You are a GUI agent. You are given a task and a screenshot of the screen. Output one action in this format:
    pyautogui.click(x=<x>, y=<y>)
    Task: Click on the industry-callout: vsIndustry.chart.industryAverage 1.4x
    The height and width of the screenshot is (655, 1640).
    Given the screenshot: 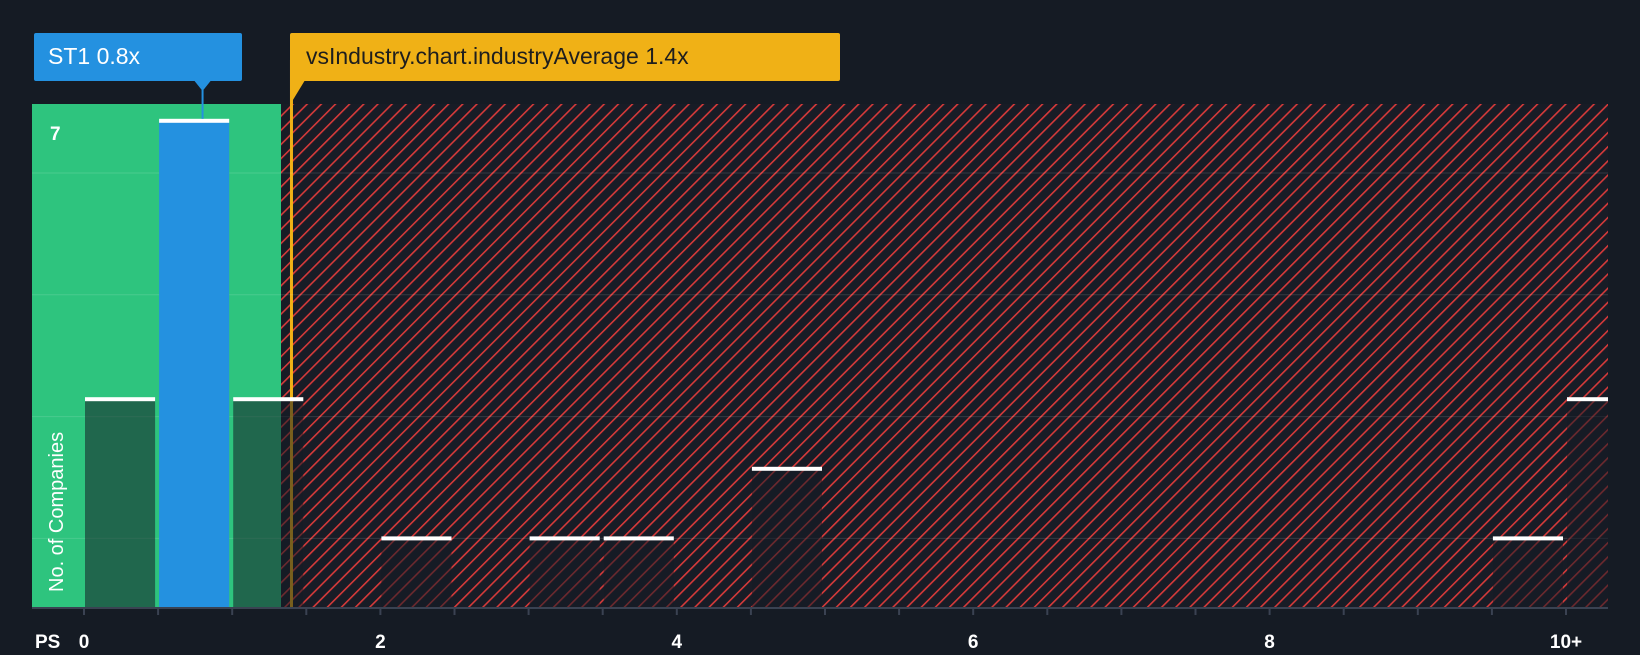 What is the action you would take?
    pyautogui.click(x=565, y=68)
    